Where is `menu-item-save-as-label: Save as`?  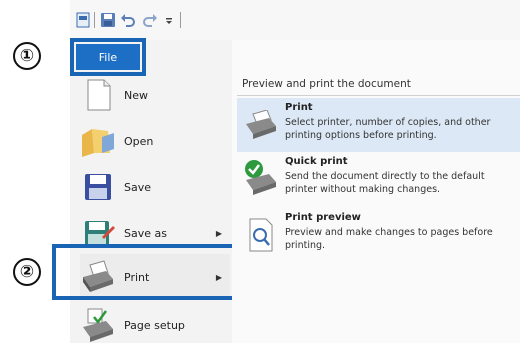
menu-item-save-as-label: Save as is located at coordinates (145, 233).